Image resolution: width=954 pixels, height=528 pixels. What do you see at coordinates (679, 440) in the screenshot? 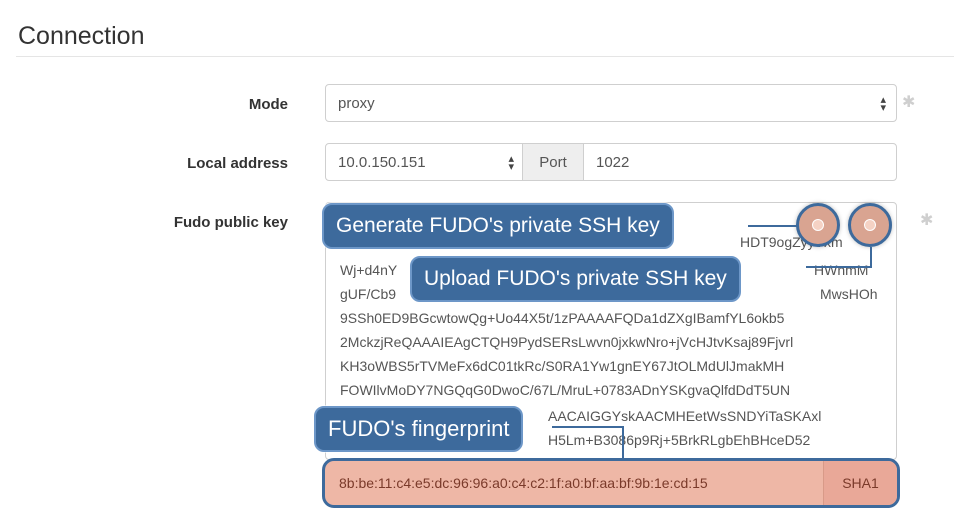
I see `key-line: H5Lm+B3086p9Rj+5BrkRLgbEhBHceD52` at bounding box center [679, 440].